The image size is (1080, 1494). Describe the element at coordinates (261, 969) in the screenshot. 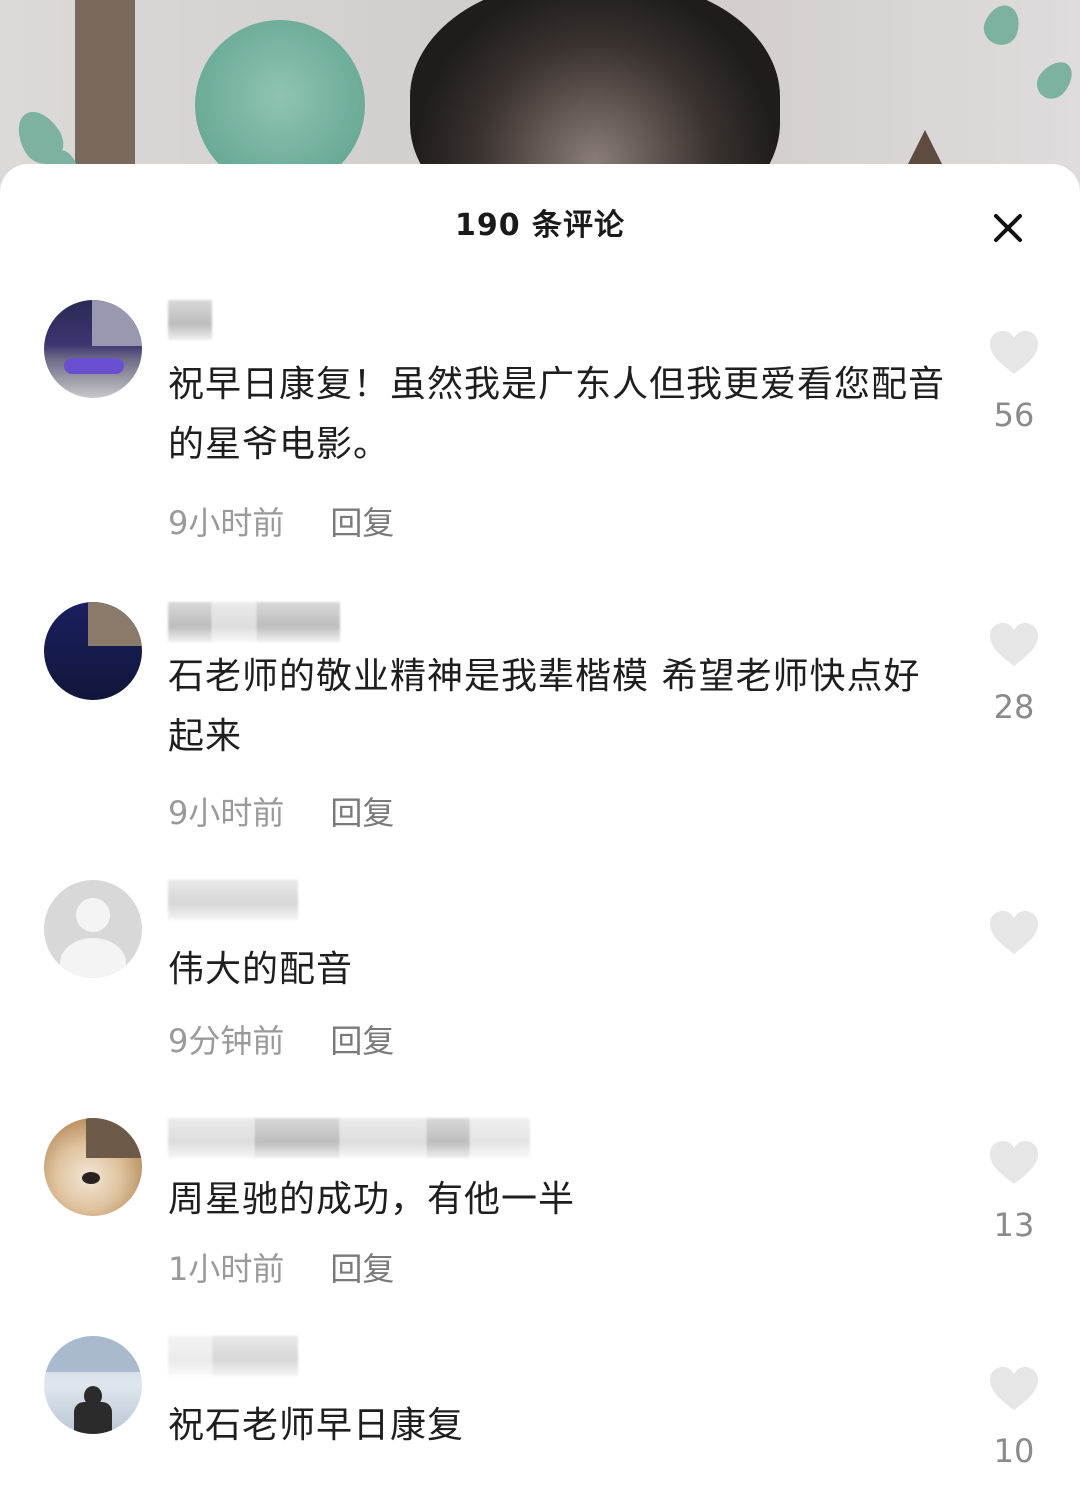

I see `comment-text: 伟大的配音` at that location.